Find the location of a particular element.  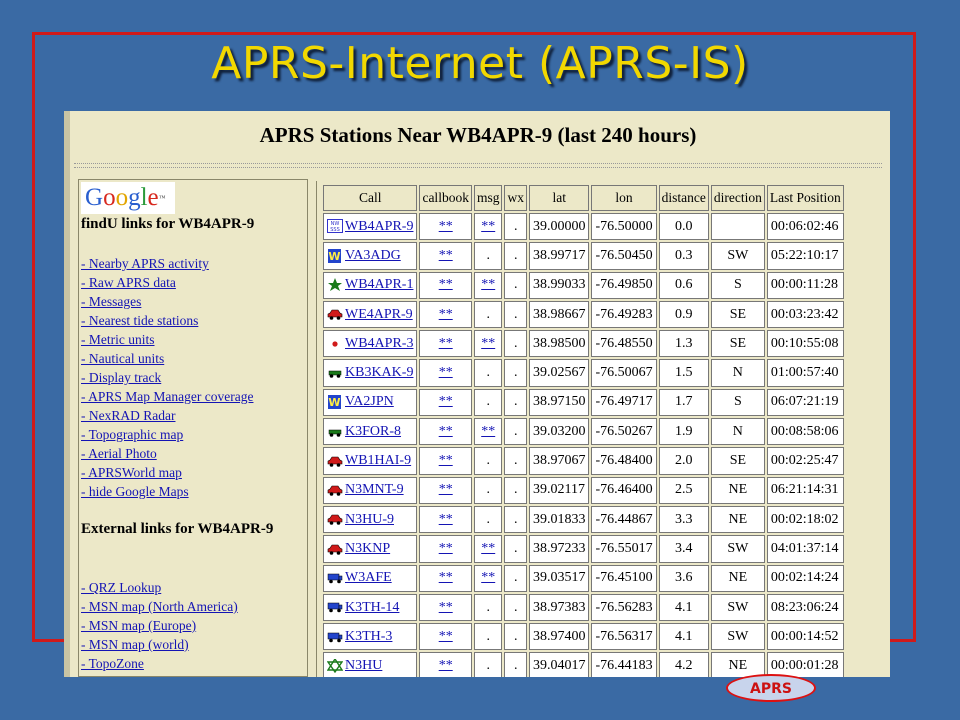

cell-call: KB3KAK-9 is located at coordinates (370, 373).